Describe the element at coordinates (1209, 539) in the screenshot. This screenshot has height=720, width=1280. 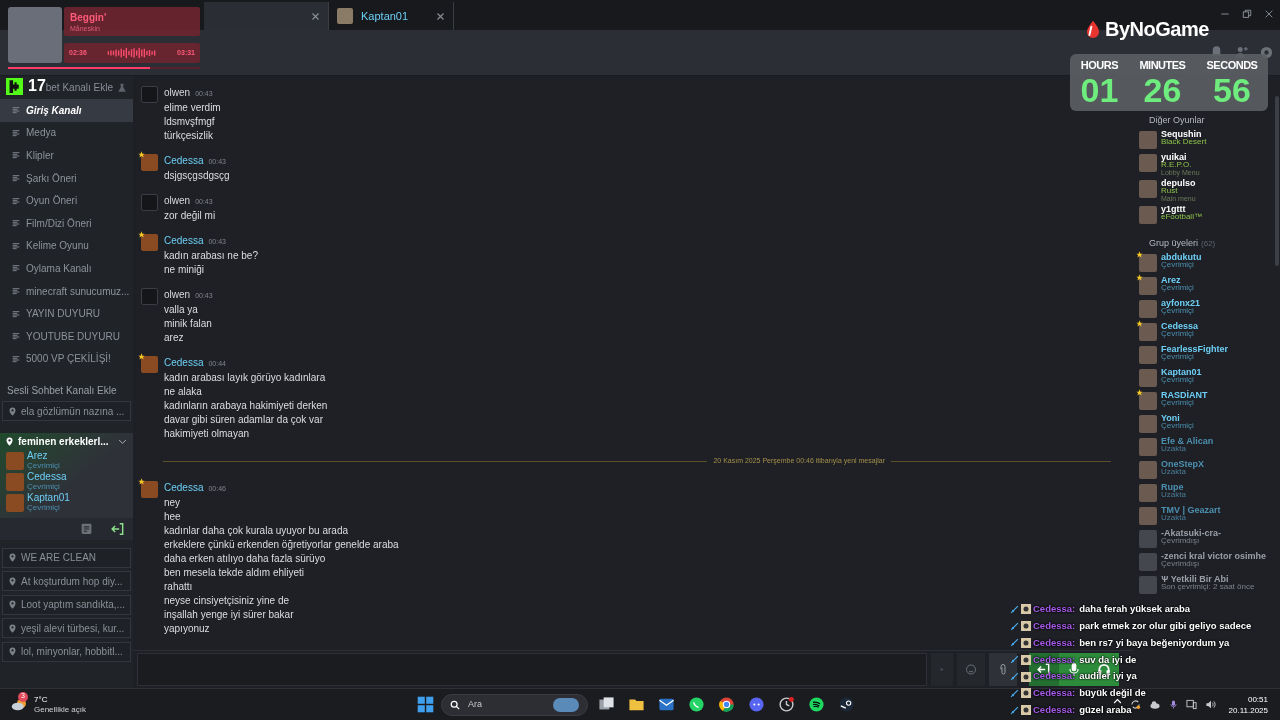
I see `member-item: -Akatsuki-cra- Çevrimdışı` at that location.